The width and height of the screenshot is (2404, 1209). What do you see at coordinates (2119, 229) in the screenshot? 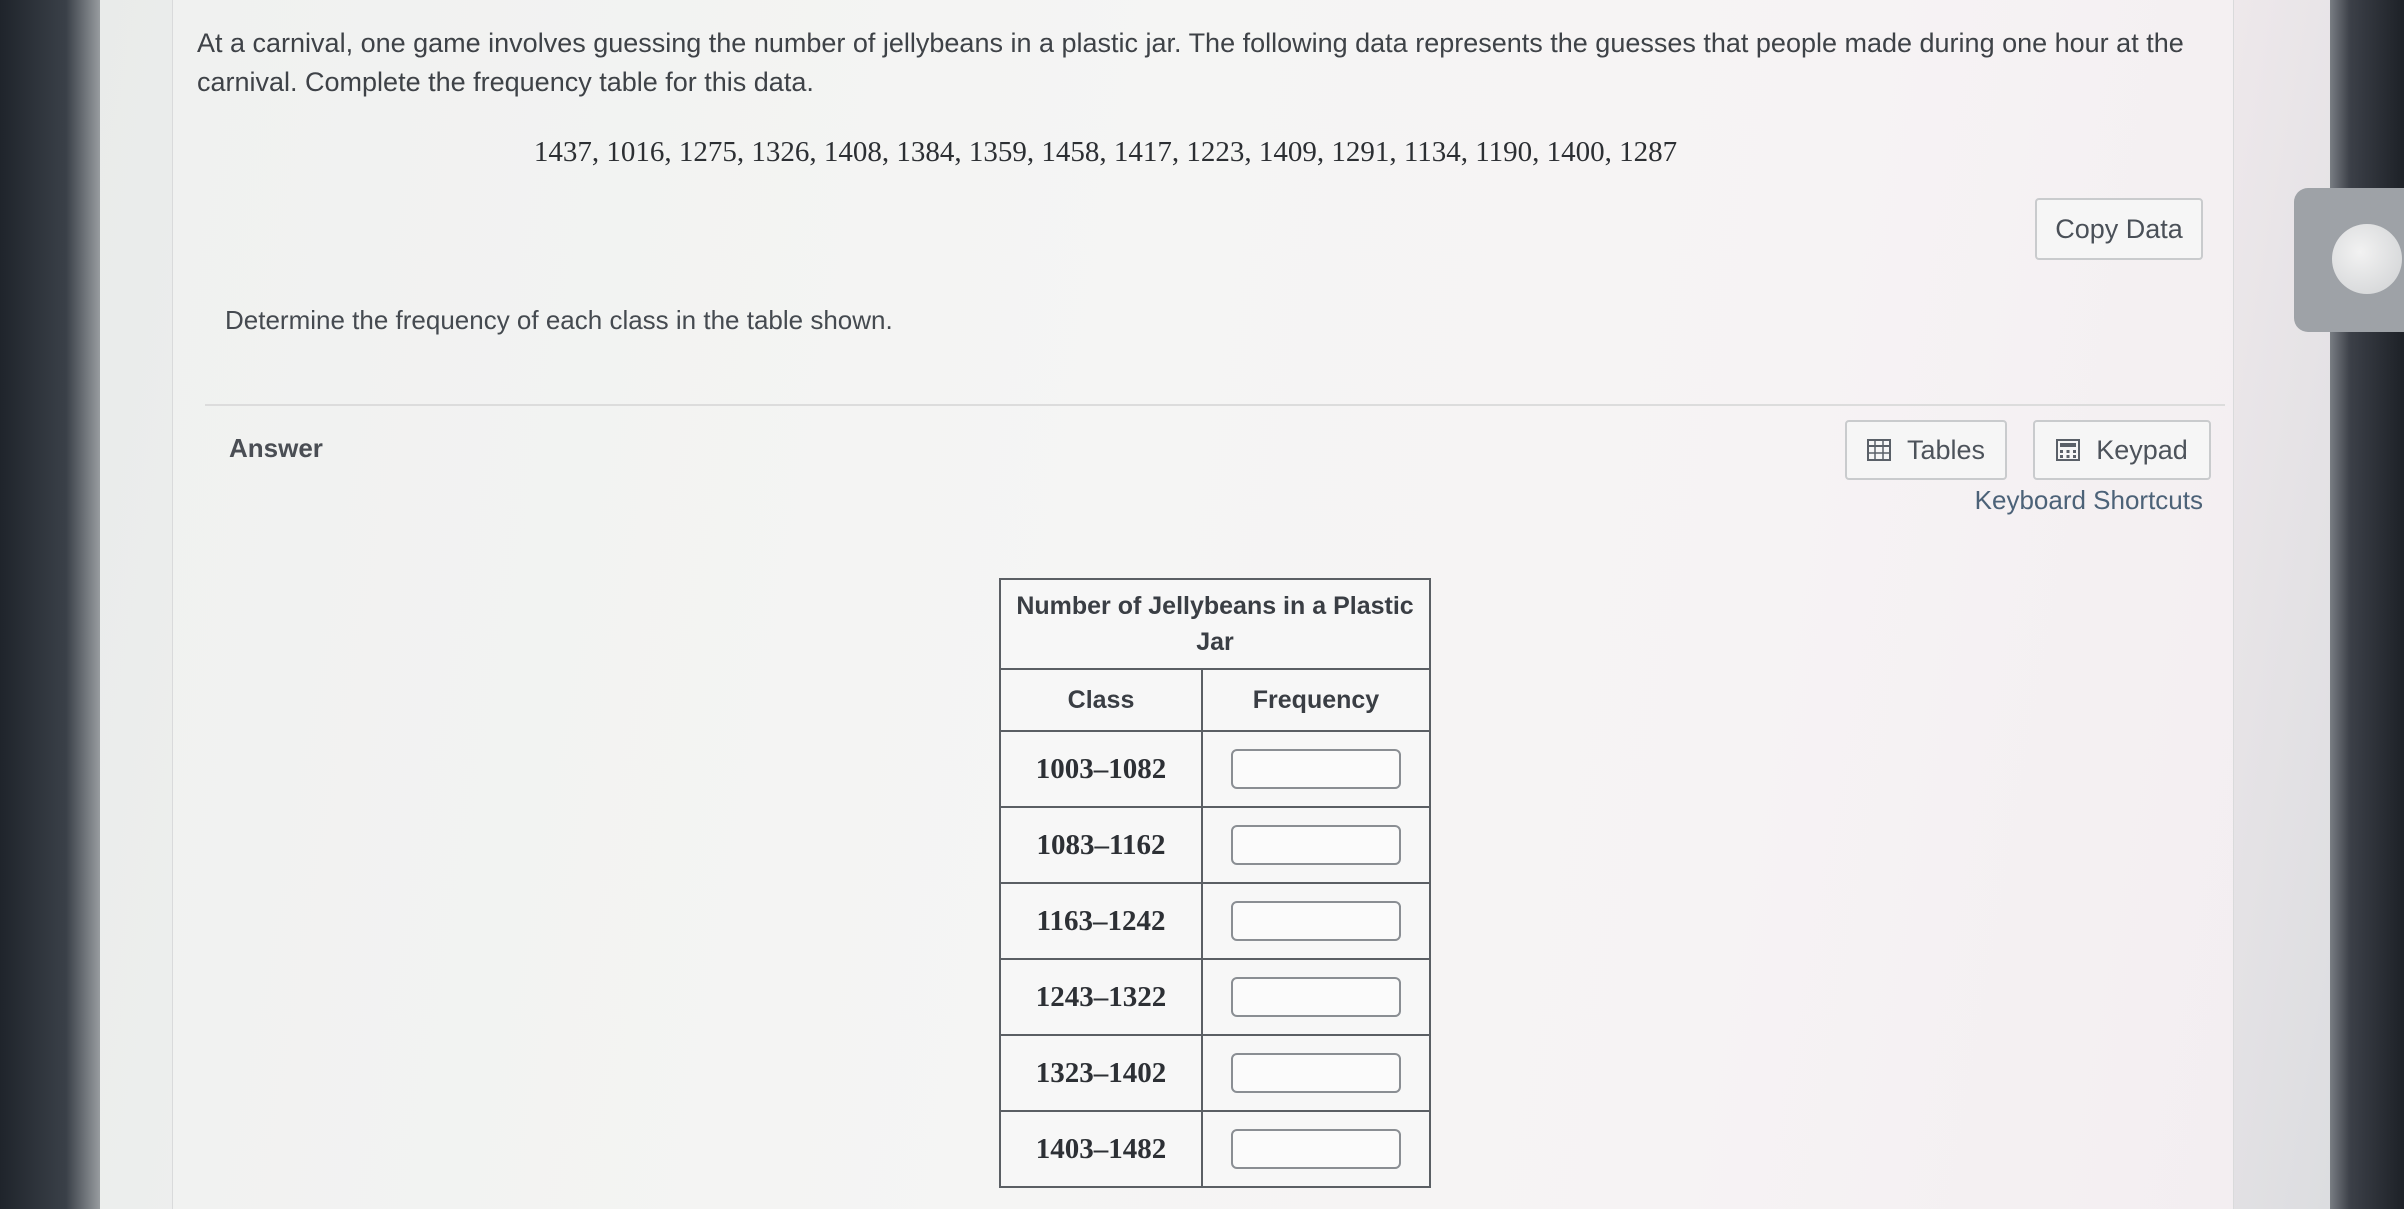
I see `copy-data-button: Copy Data` at bounding box center [2119, 229].